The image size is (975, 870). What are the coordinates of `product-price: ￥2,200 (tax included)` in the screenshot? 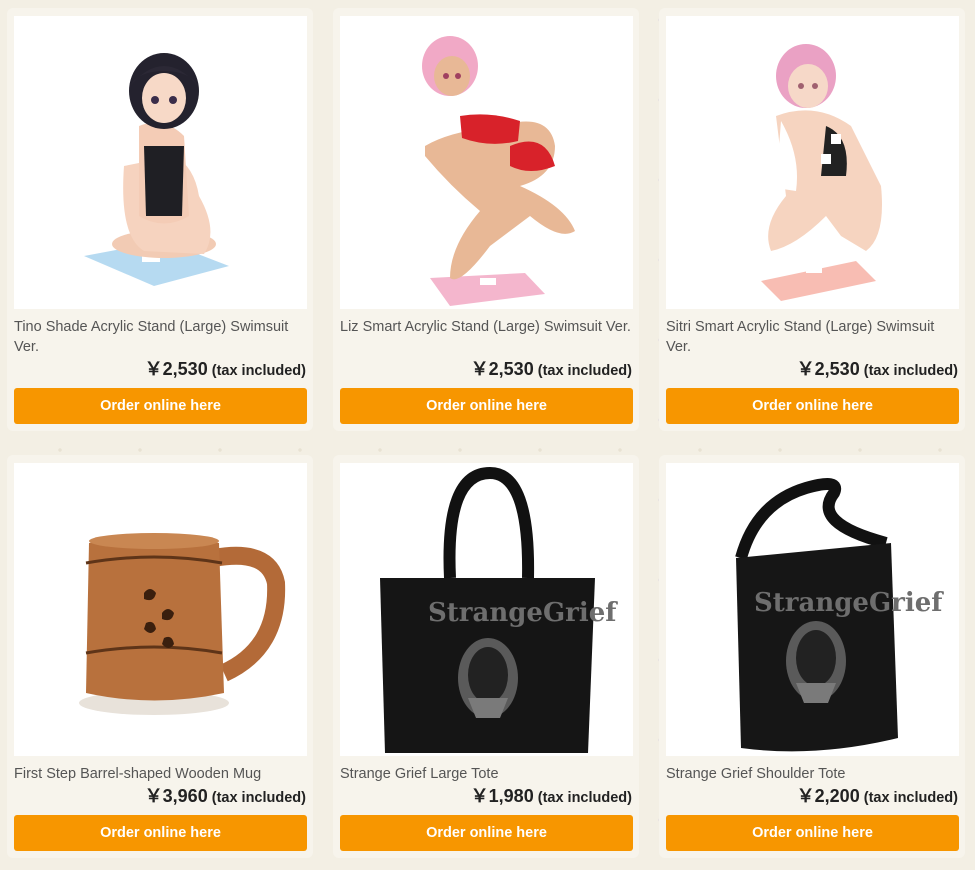 It's located at (812, 797).